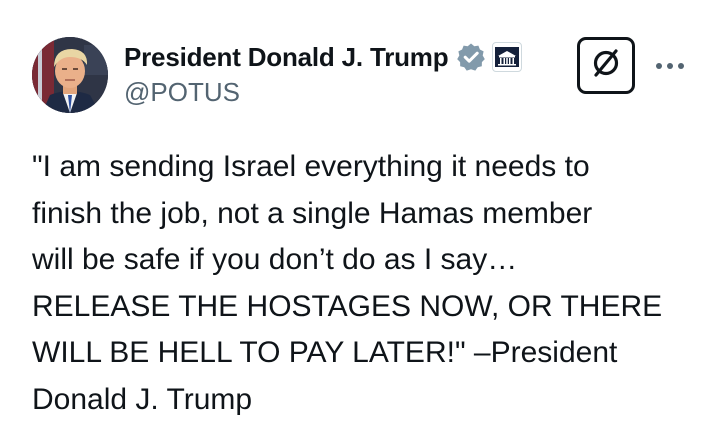 The width and height of the screenshot is (720, 433). I want to click on name-row: President Donald J. Trump, so click(323, 57).